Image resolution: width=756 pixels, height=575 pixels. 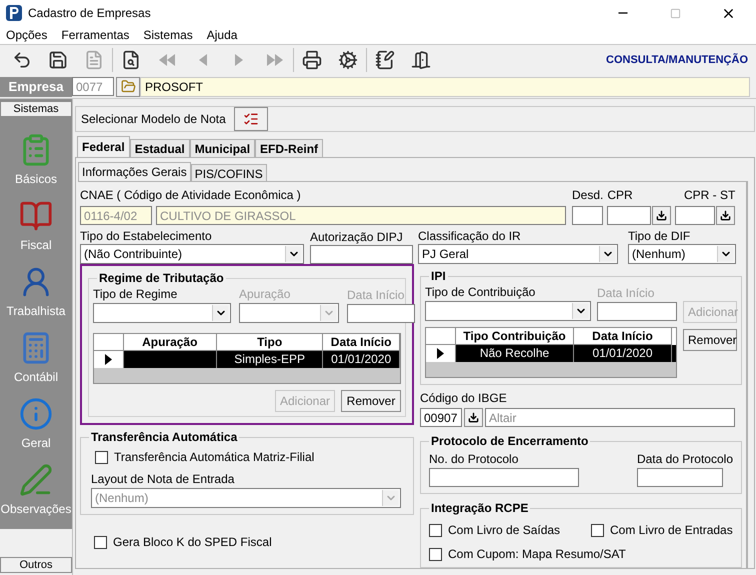 I want to click on field-label: Tipo de Contribuição, so click(x=480, y=292).